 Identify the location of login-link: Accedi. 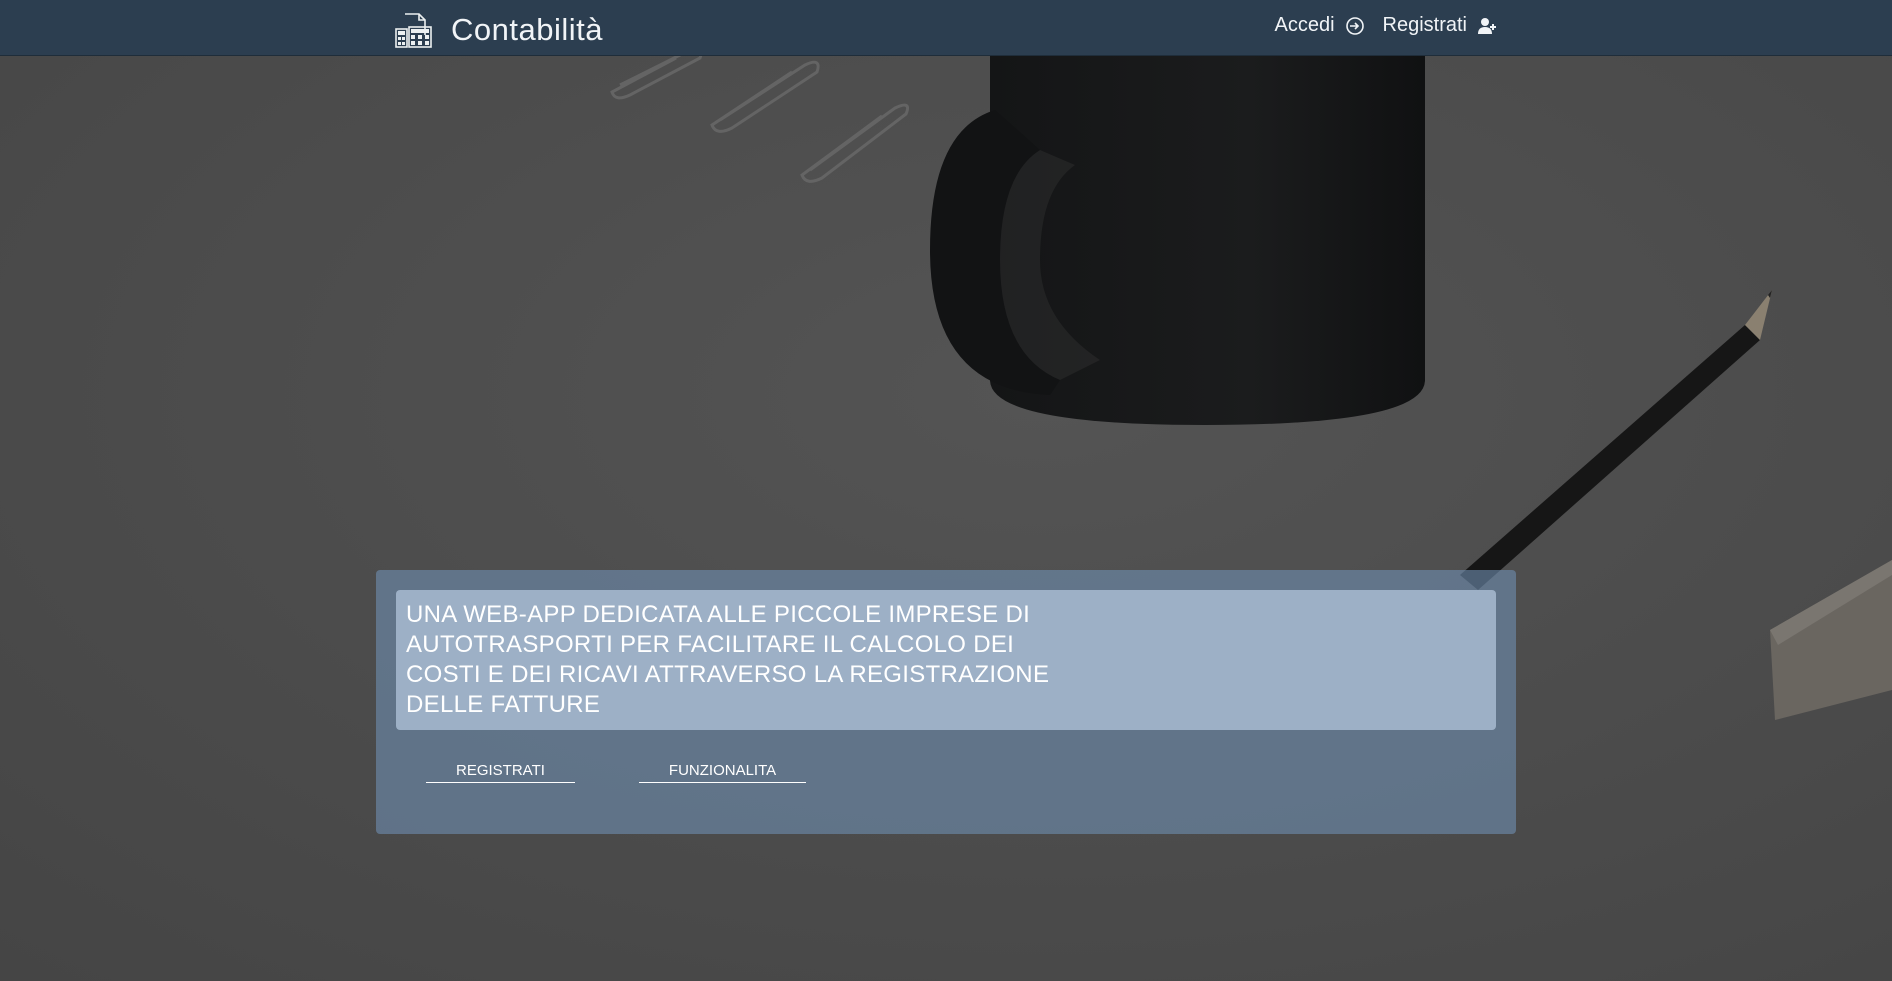
(1319, 25).